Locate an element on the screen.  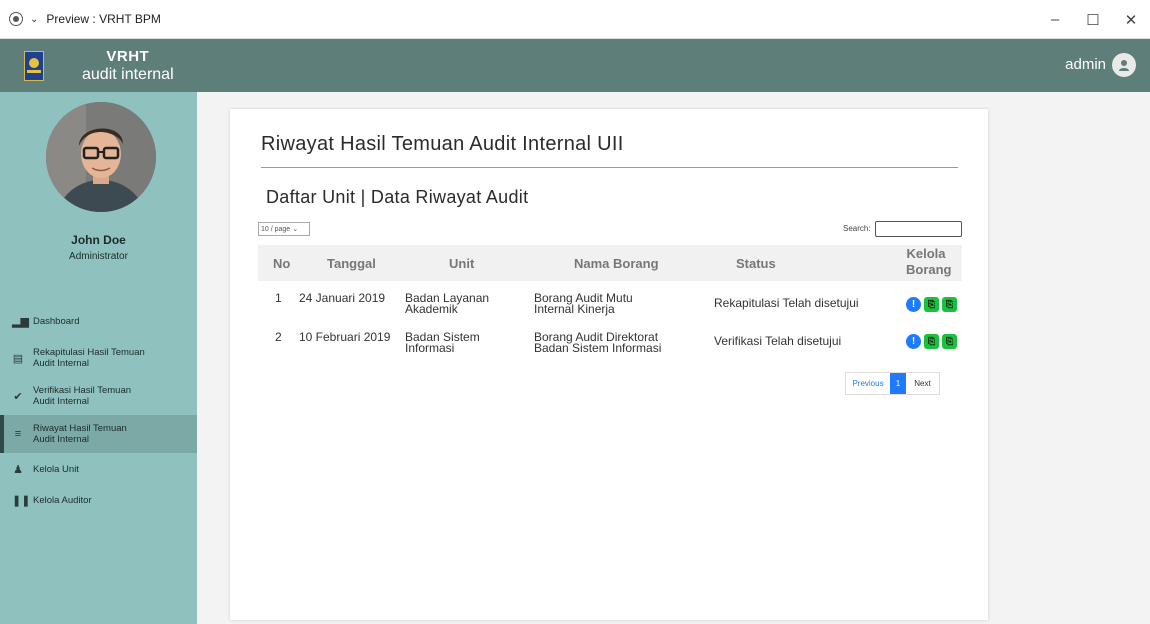
check-circle-icon: ✔ is located at coordinates (18, 396).